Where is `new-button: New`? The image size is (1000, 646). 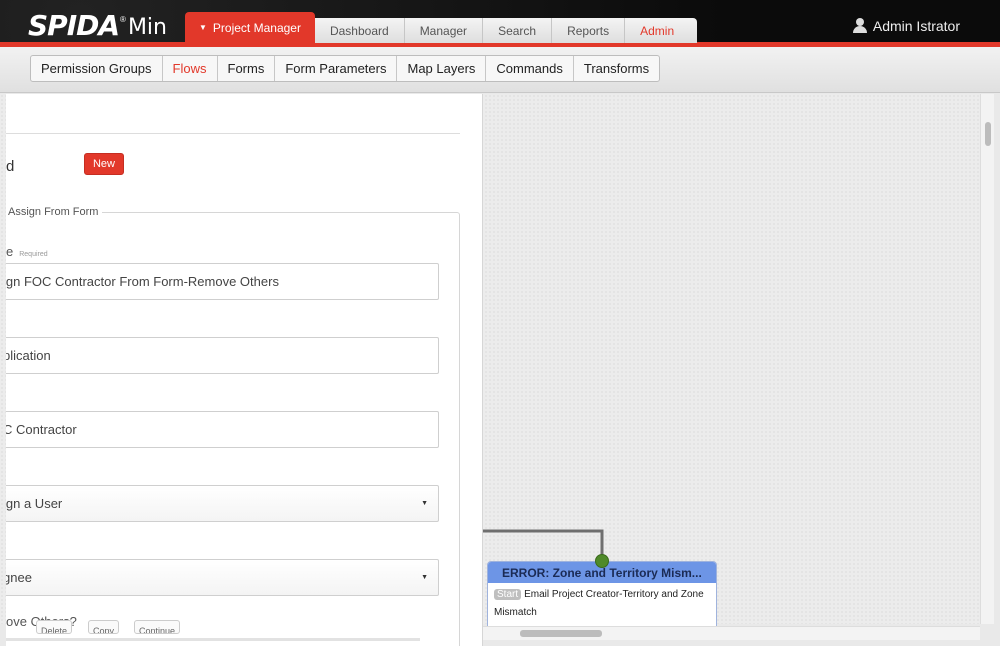 new-button: New is located at coordinates (104, 164).